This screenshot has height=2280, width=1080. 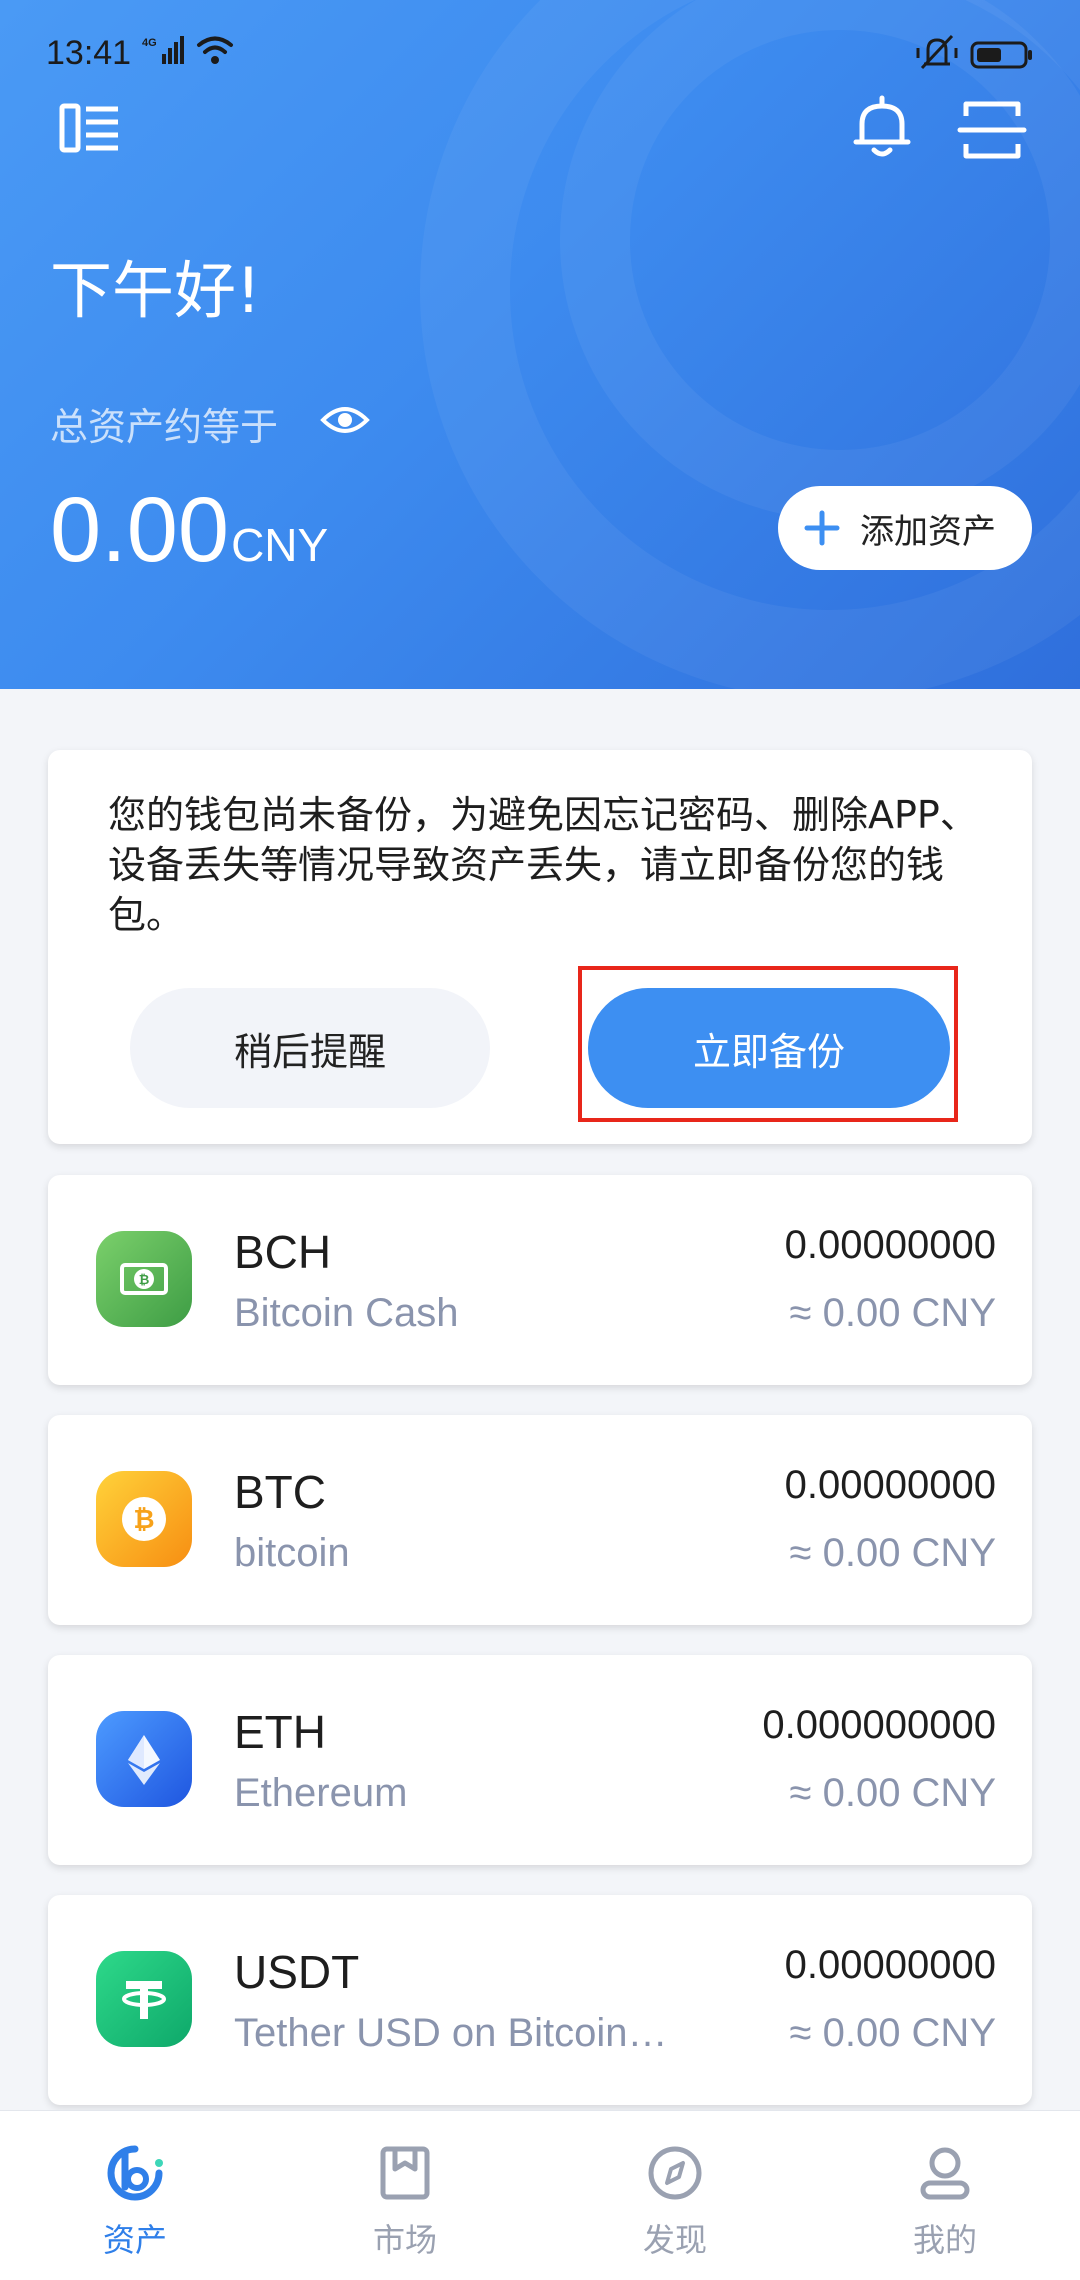 I want to click on bitcoin-cash-icon: ₿, so click(x=144, y=1279).